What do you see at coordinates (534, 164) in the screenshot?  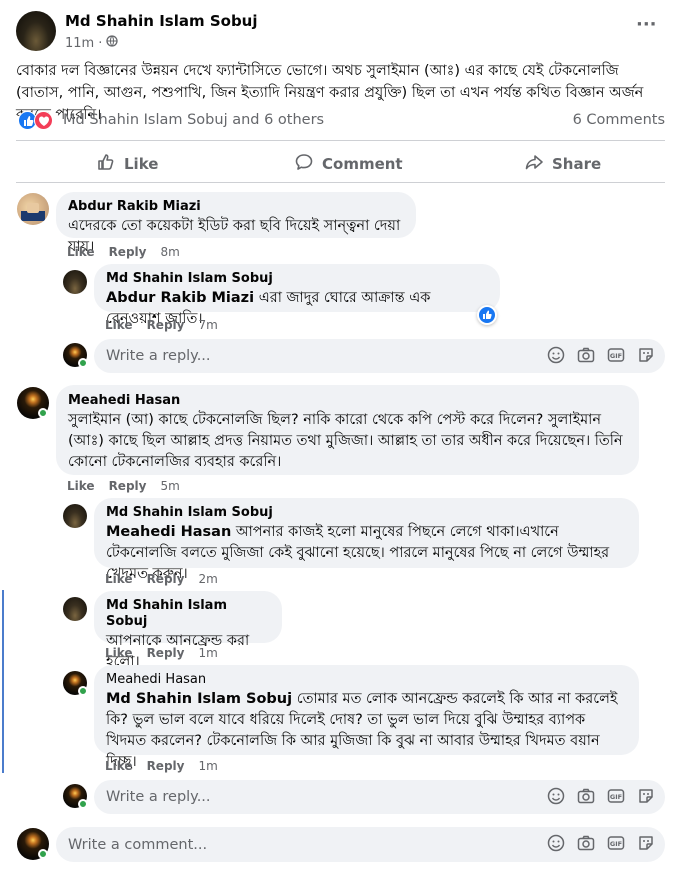 I see `share-icon` at bounding box center [534, 164].